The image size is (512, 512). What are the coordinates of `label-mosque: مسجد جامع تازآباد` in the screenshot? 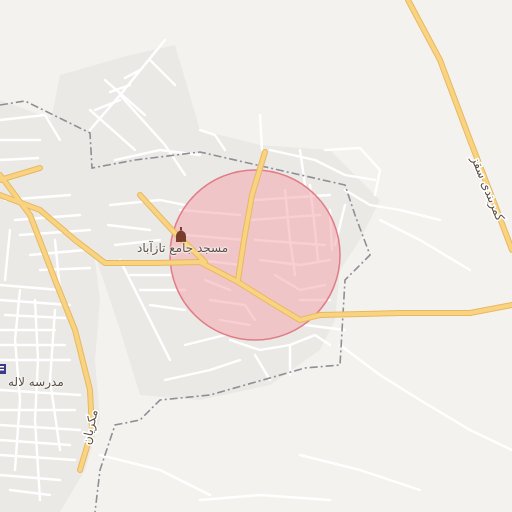 It's located at (182, 248).